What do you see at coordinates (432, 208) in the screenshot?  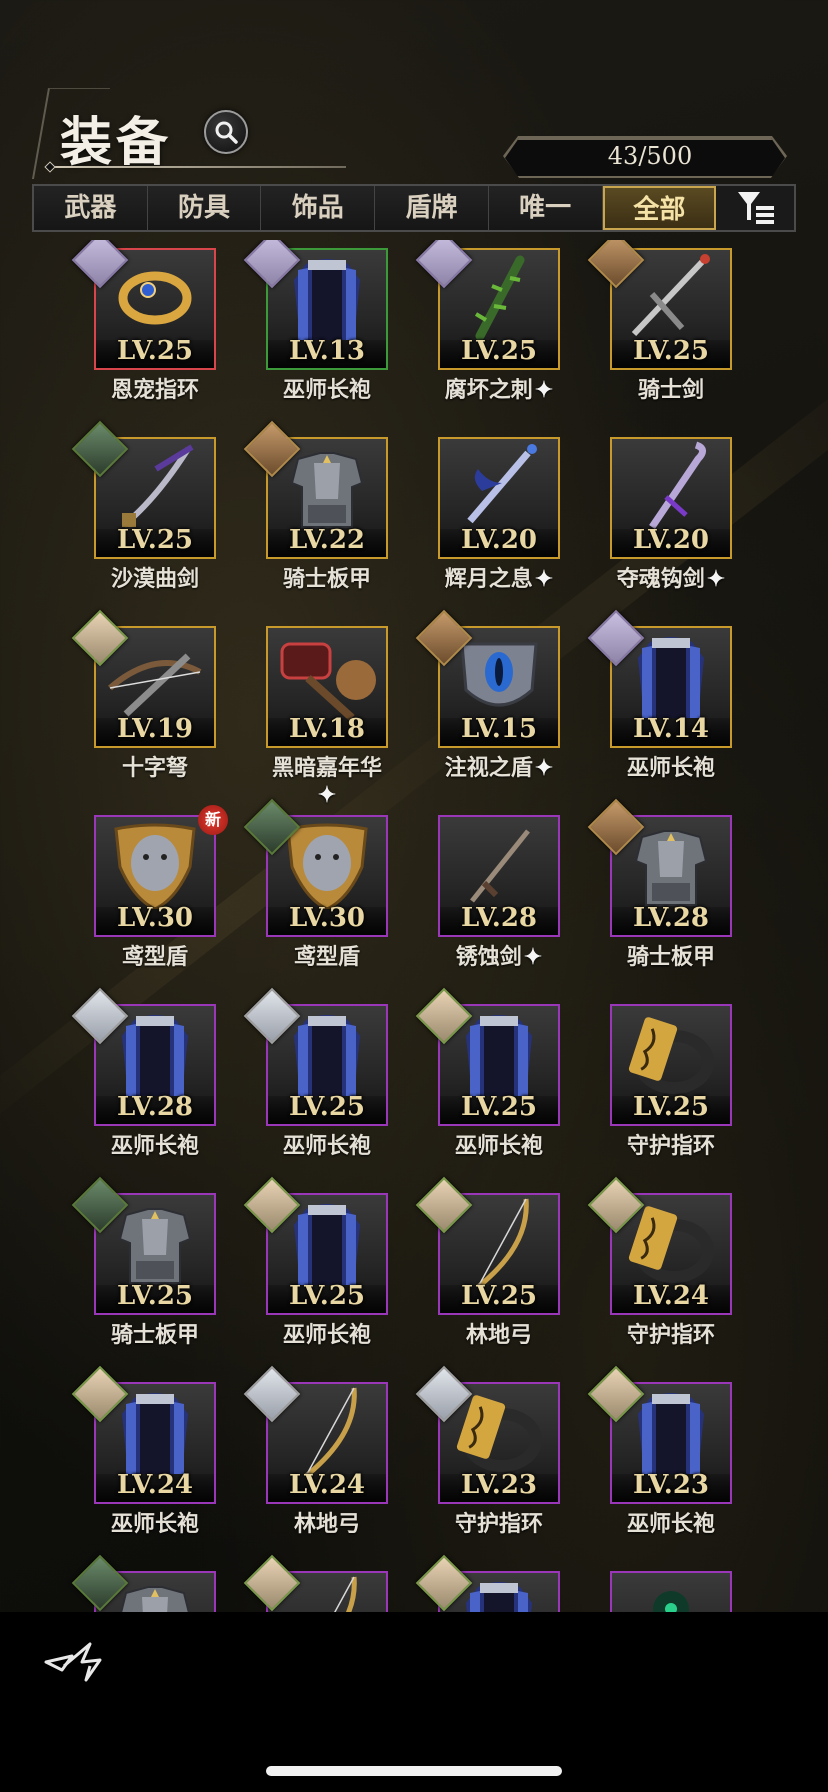 I see `tab-shields: 盾牌` at bounding box center [432, 208].